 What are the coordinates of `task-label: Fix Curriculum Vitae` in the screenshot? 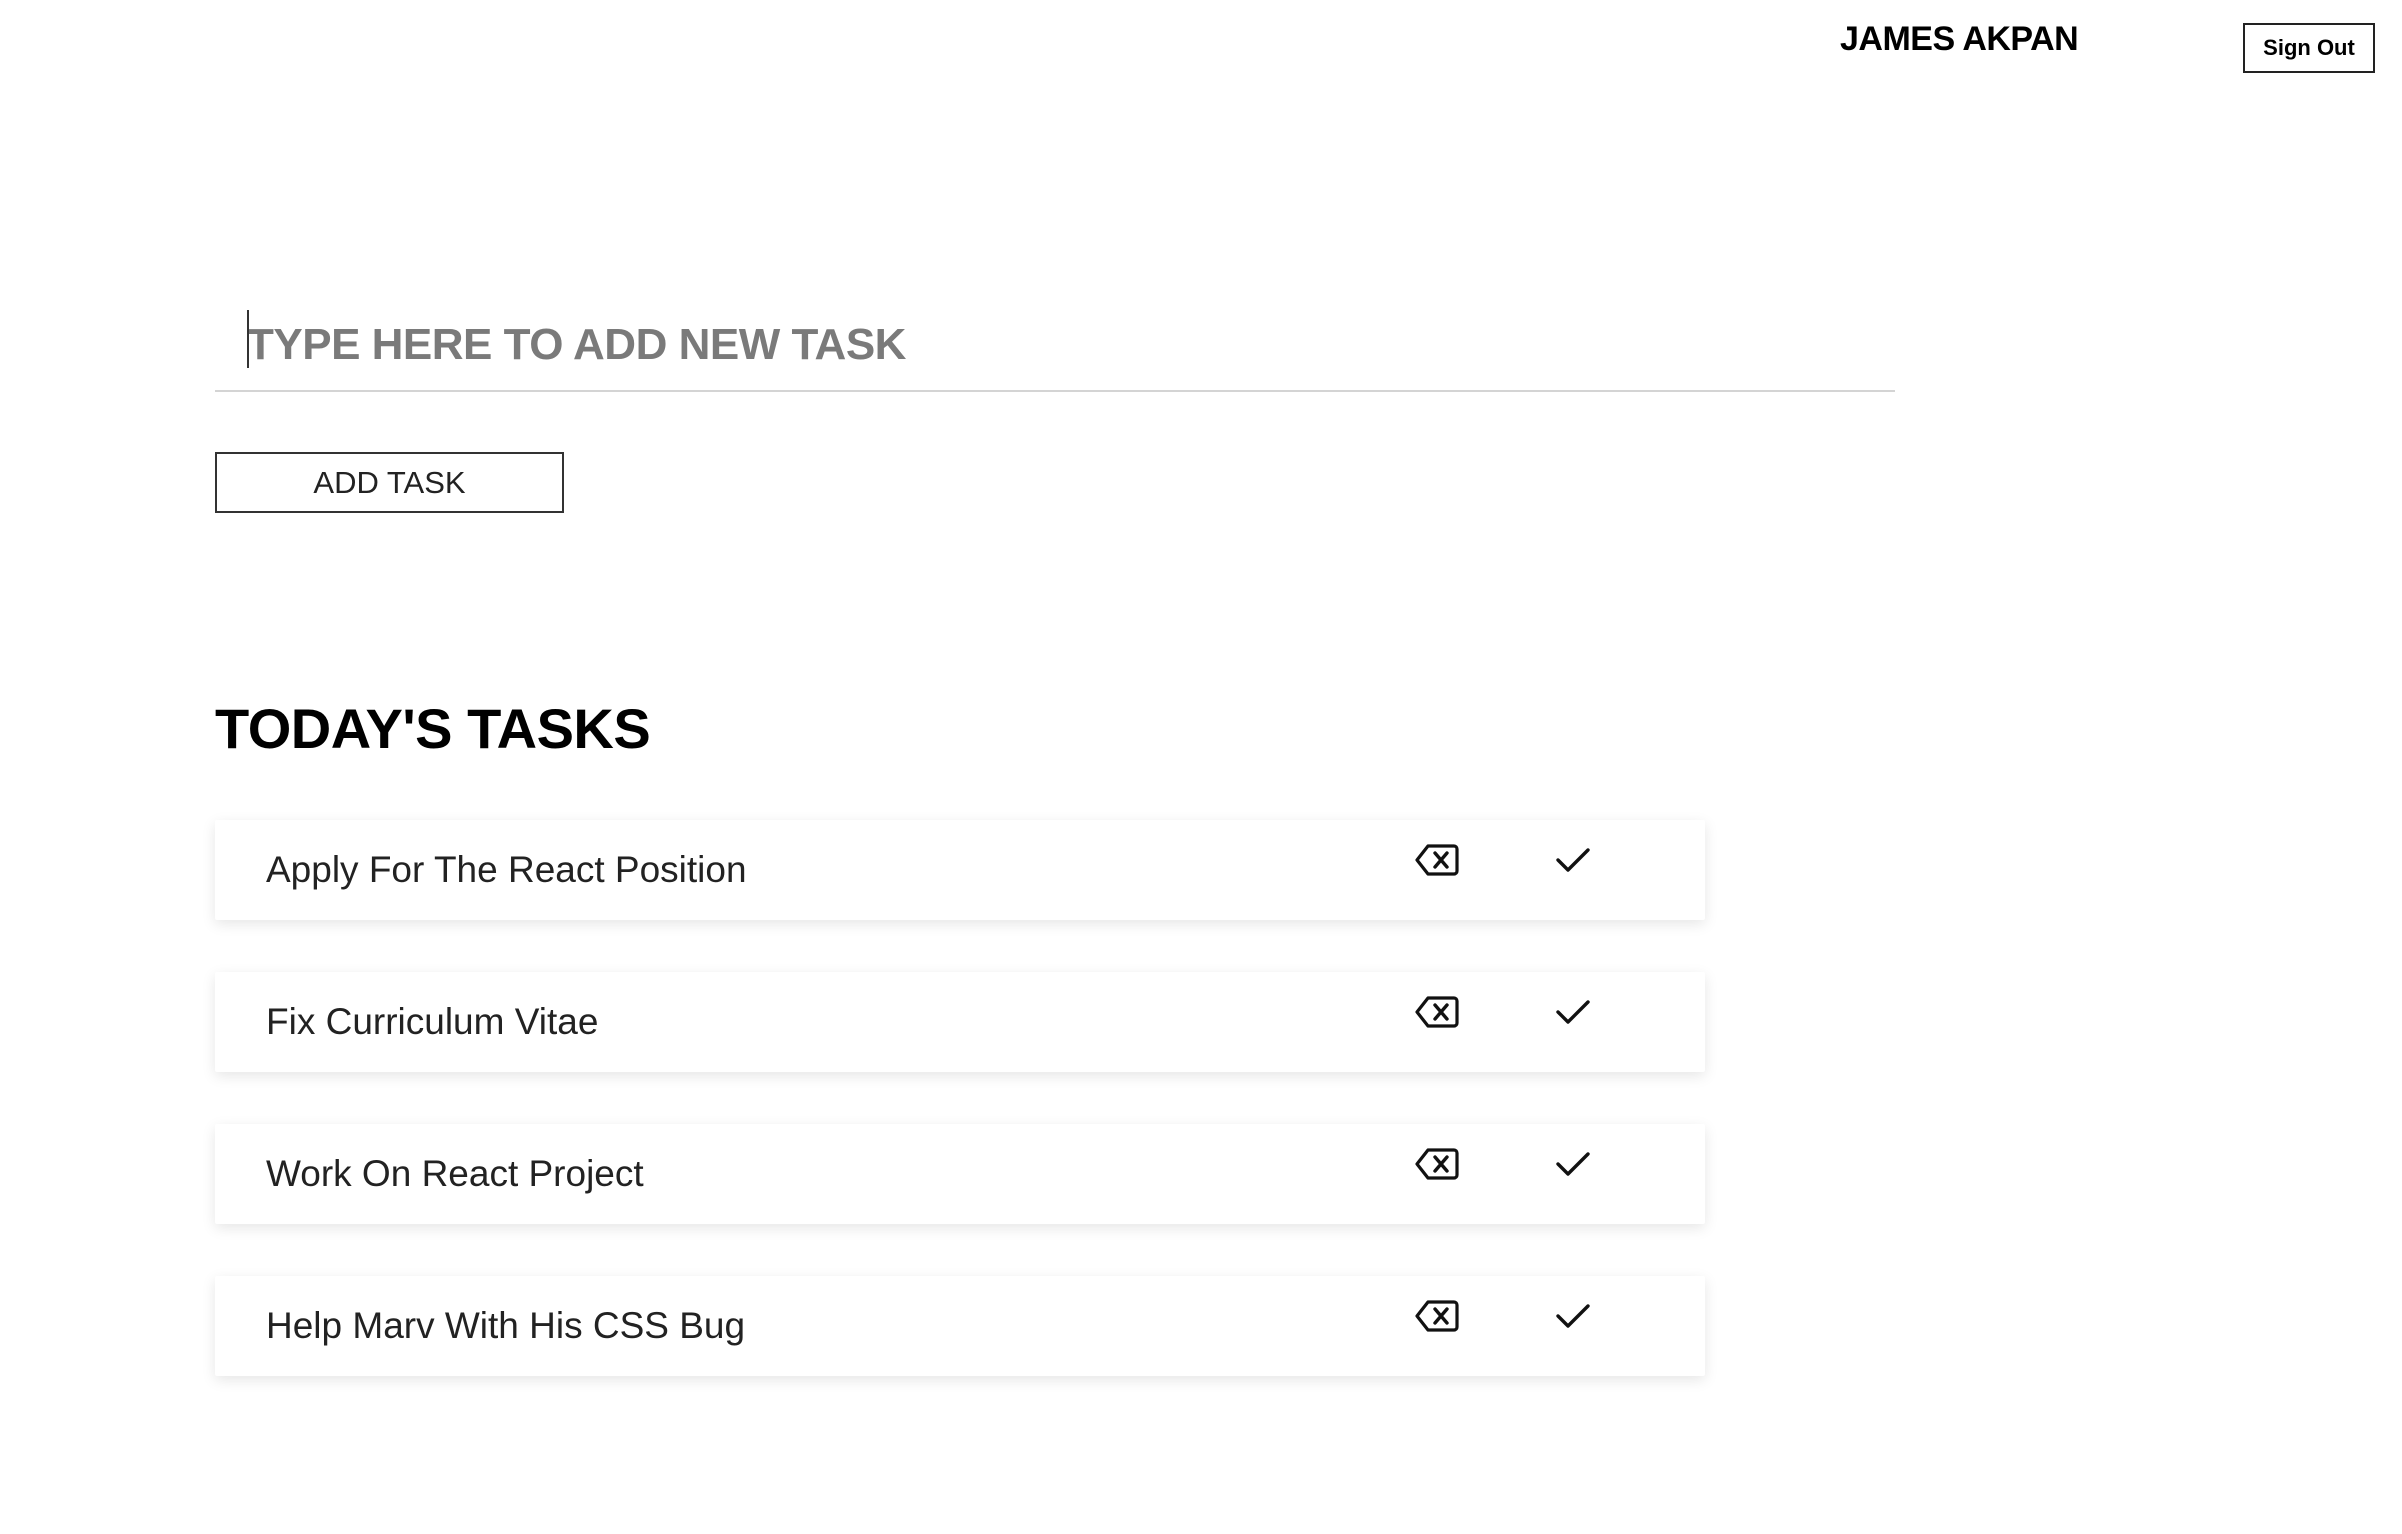 It's located at (432, 1021).